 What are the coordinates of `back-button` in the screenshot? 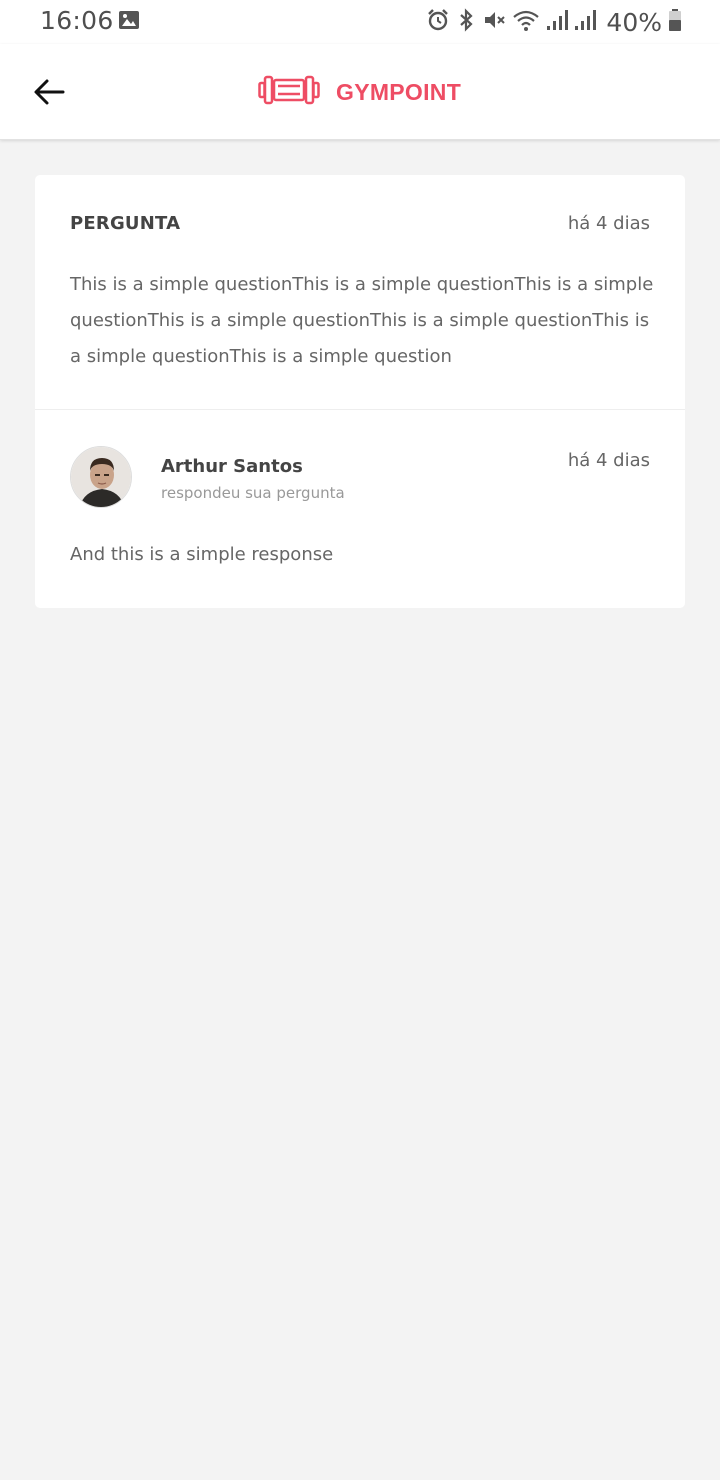 It's located at (50, 92).